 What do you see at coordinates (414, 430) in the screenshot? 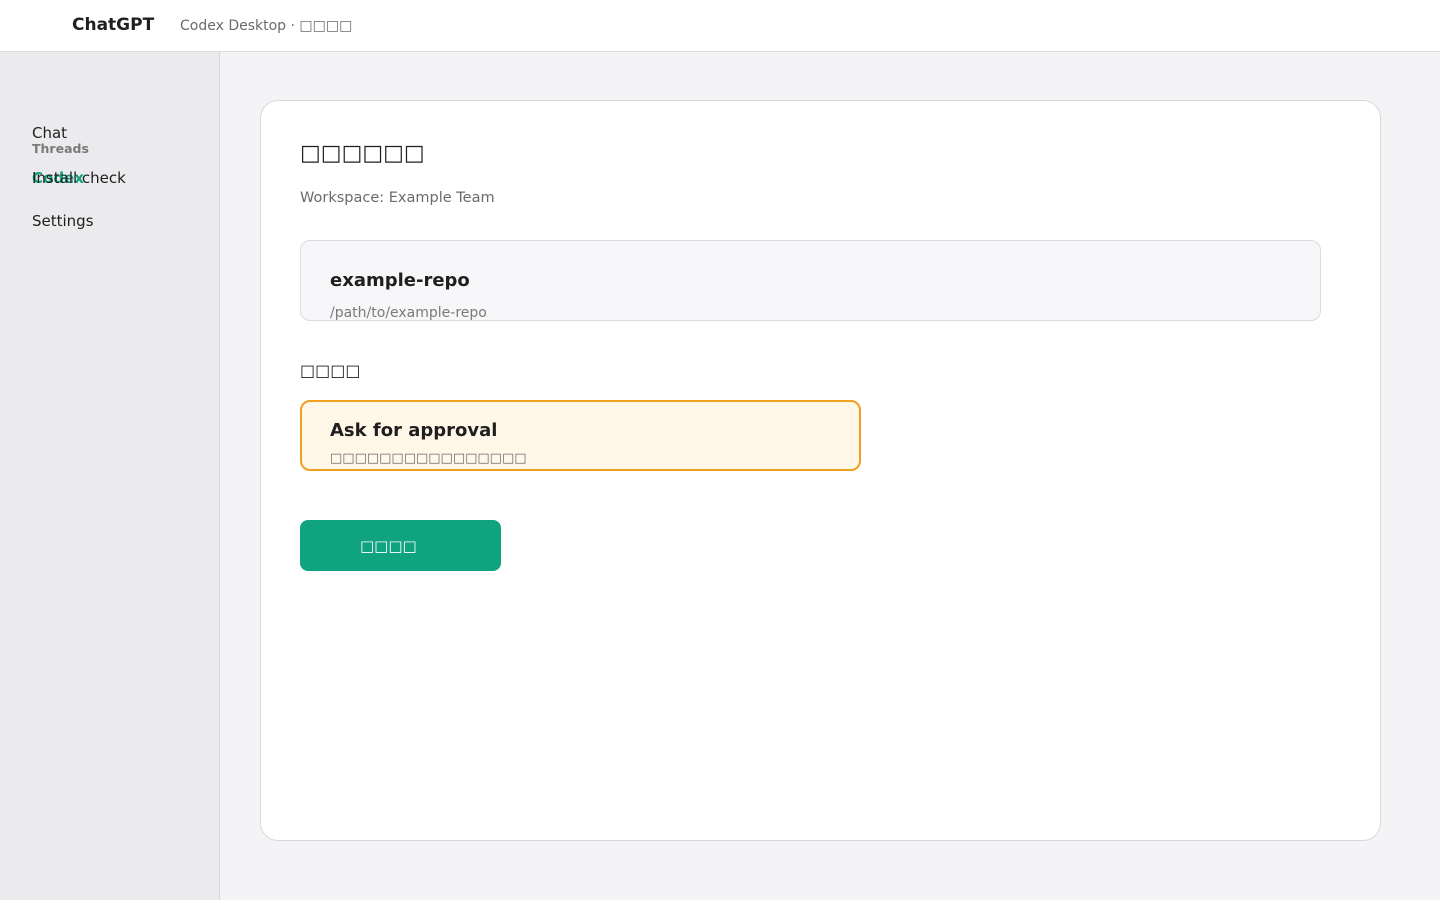
I see `approval-option-title: Ask for approval` at bounding box center [414, 430].